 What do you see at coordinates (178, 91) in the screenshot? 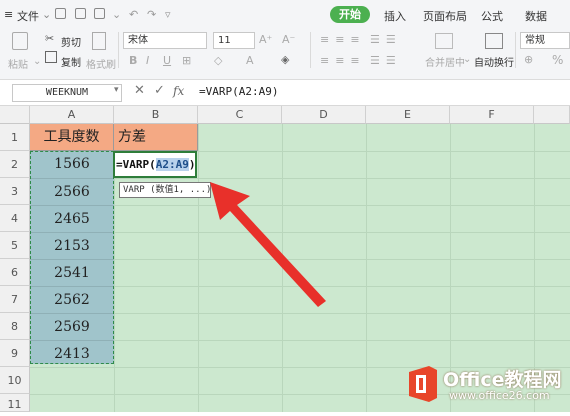
I see `insert-function-icon: fx` at bounding box center [178, 91].